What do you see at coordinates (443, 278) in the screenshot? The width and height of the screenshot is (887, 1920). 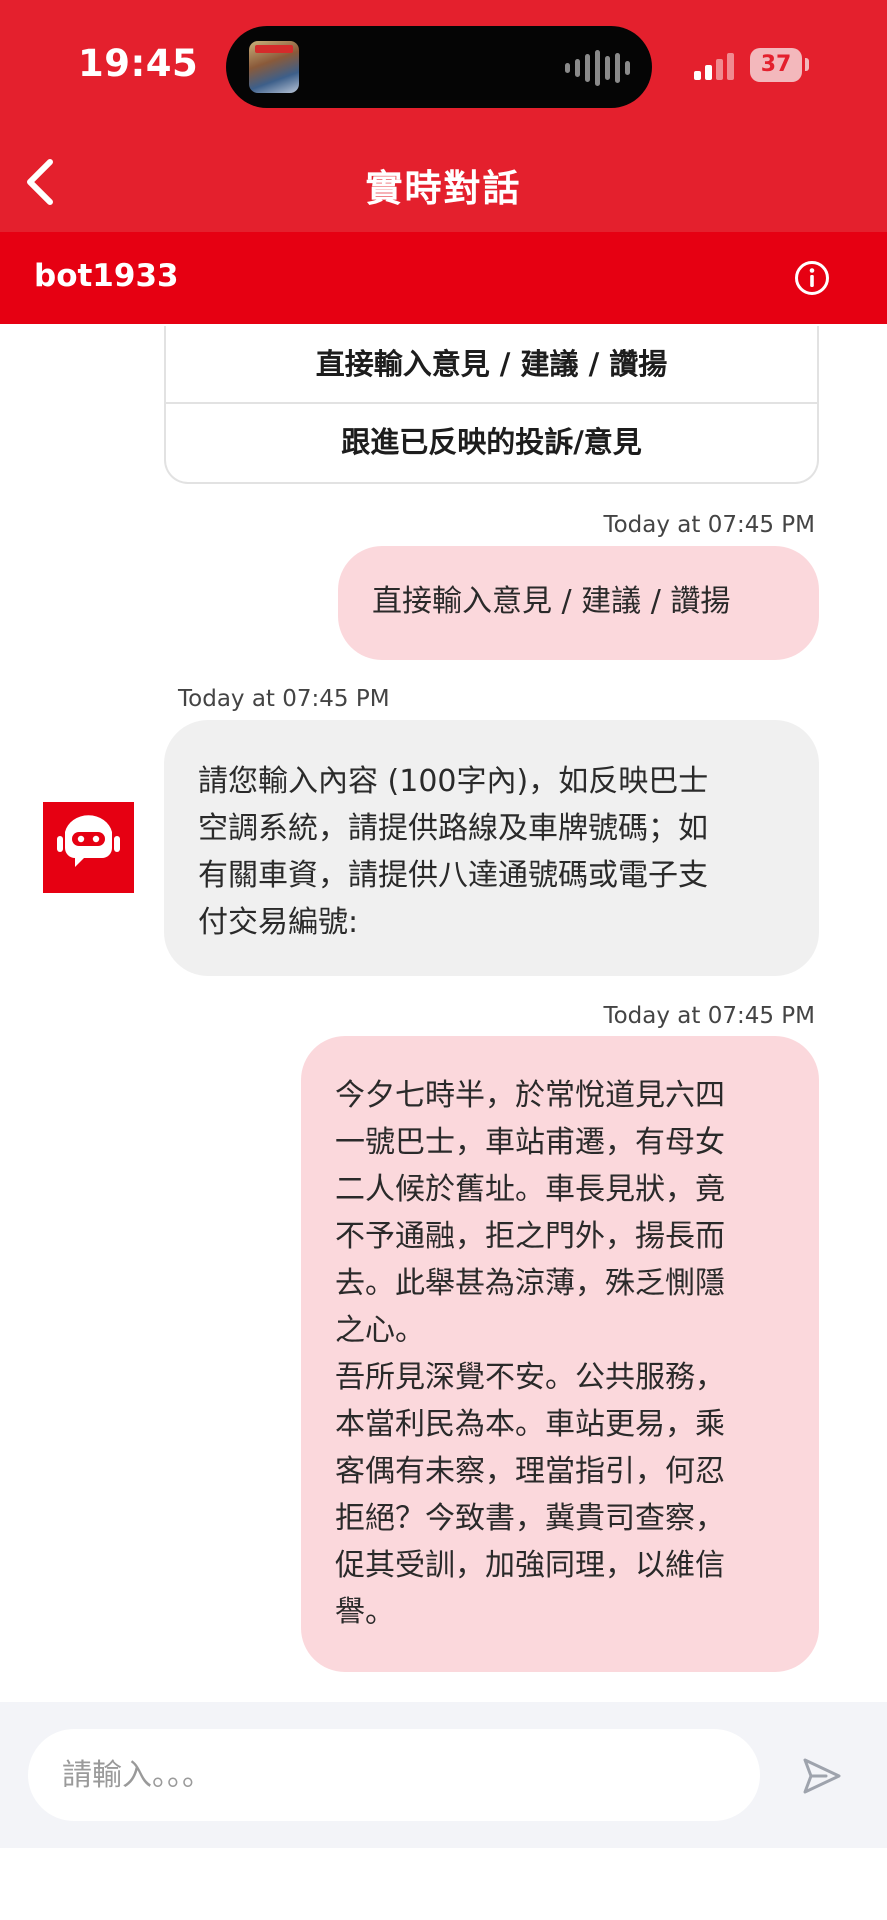 I see `bot-info-bar: bot1933` at bounding box center [443, 278].